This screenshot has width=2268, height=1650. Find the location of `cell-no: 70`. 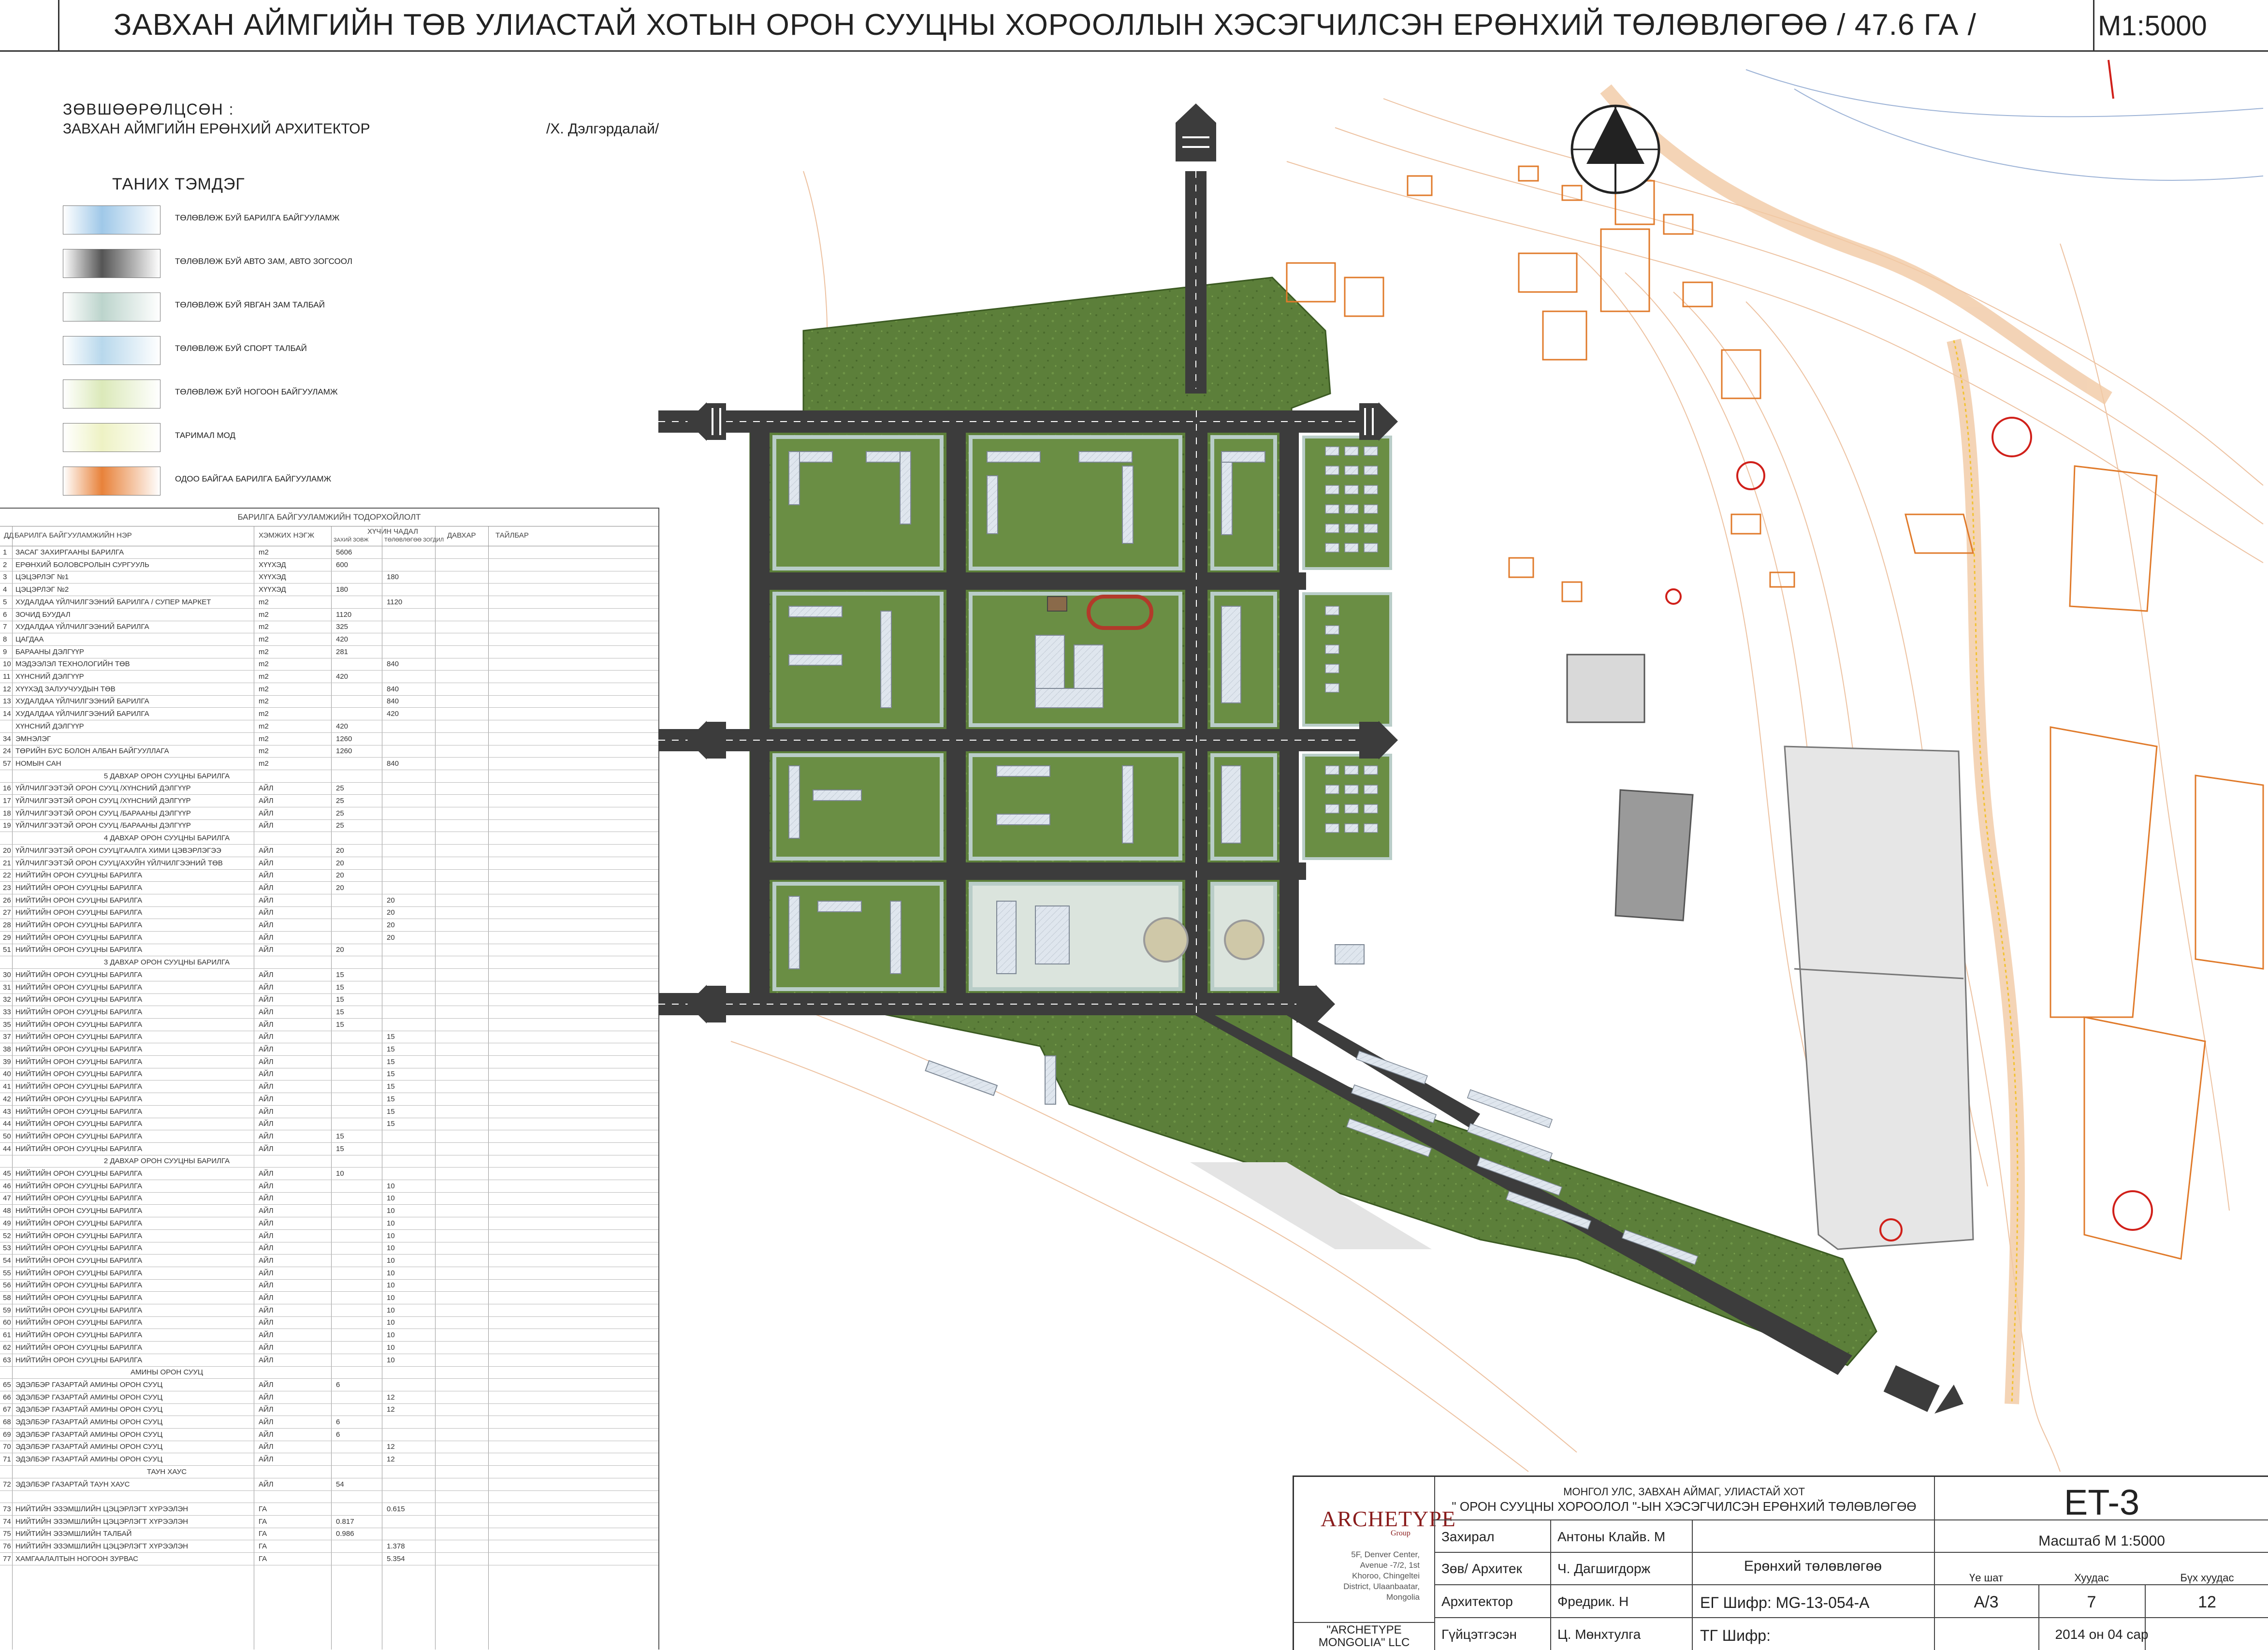

cell-no: 70 is located at coordinates (7, 1447).